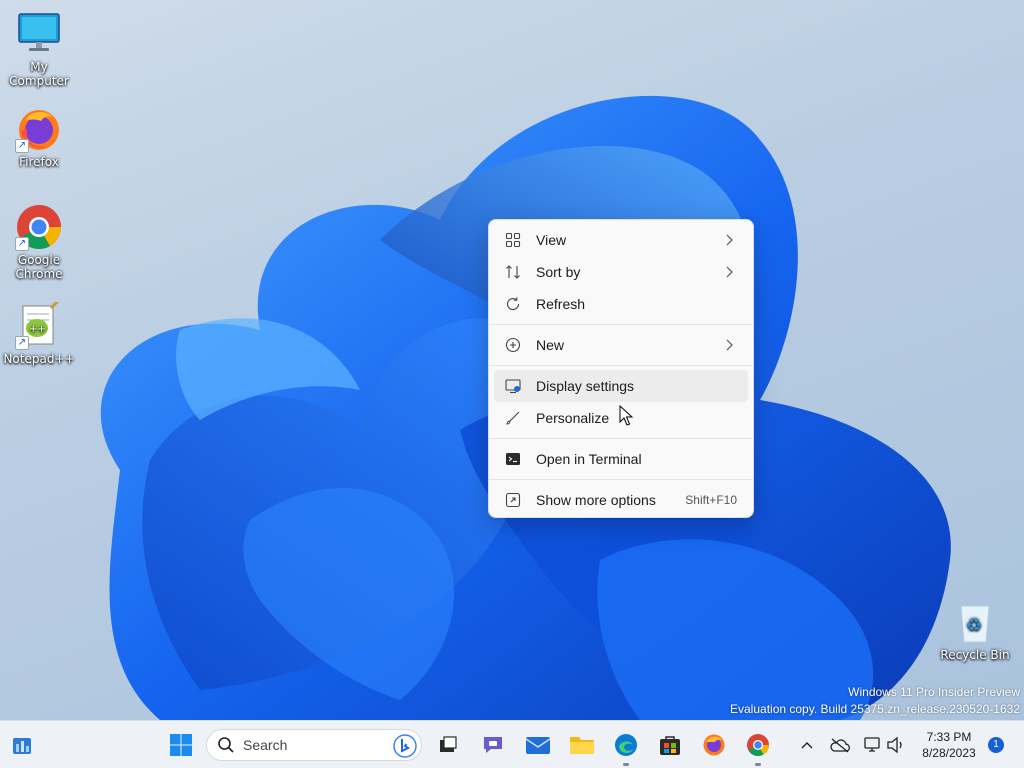  What do you see at coordinates (872, 744) in the screenshot?
I see `network-icon` at bounding box center [872, 744].